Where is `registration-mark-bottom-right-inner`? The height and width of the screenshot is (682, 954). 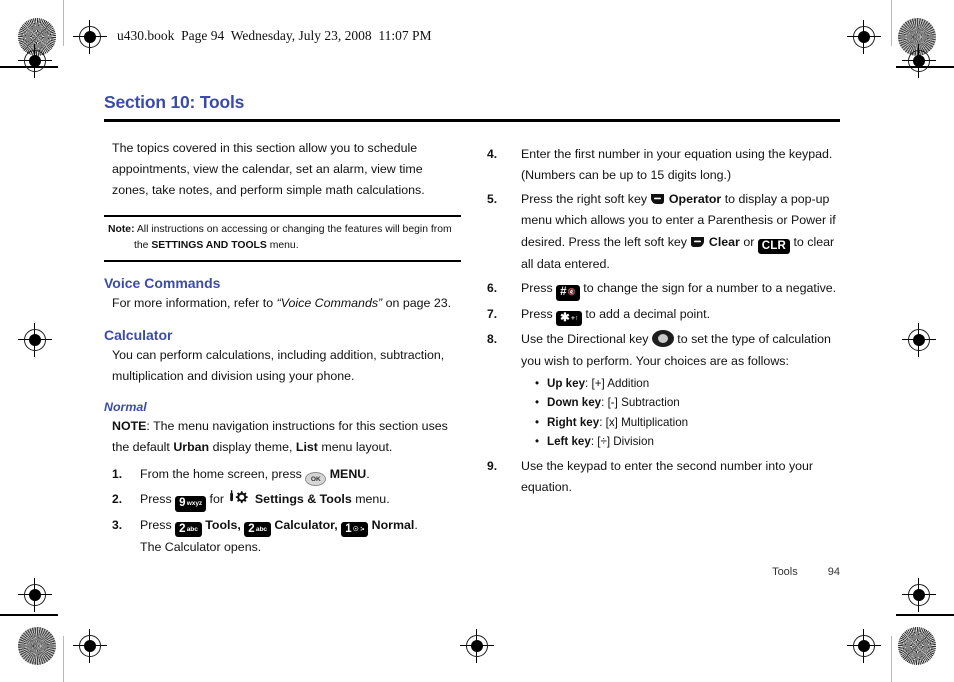
registration-mark-bottom-right-inner is located at coordinates (864, 646).